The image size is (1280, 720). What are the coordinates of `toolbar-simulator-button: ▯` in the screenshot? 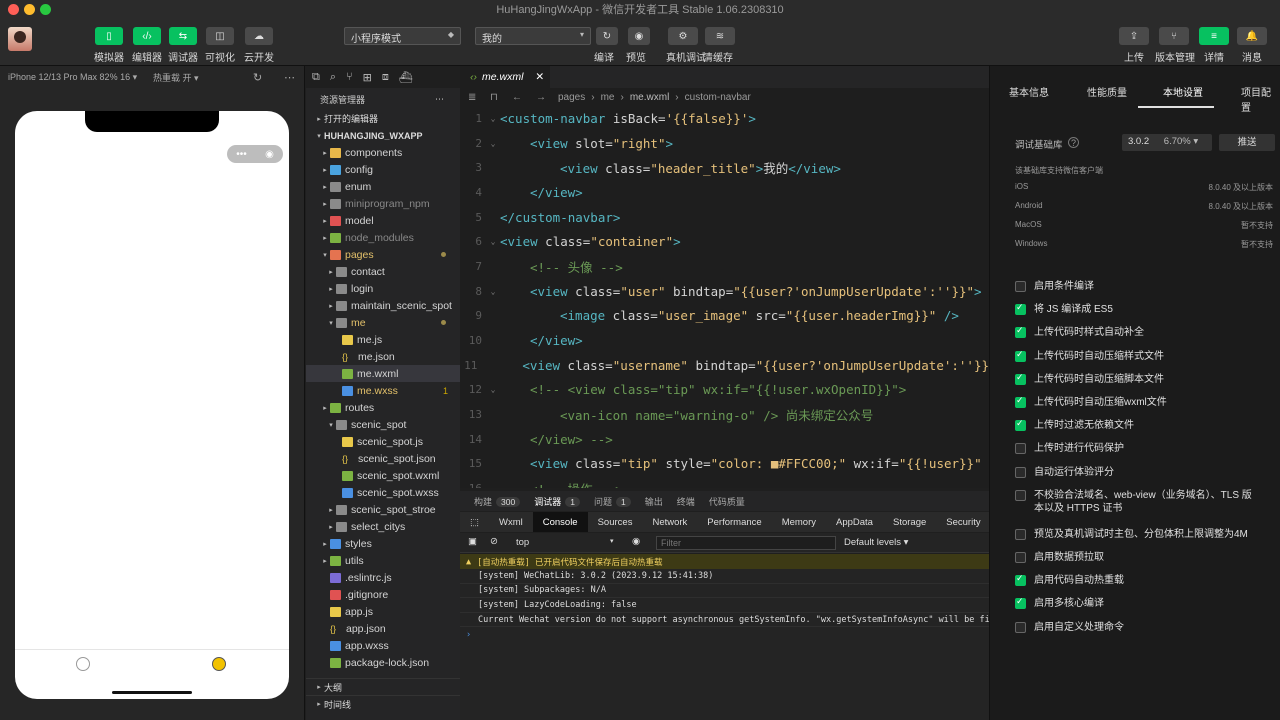 It's located at (109, 36).